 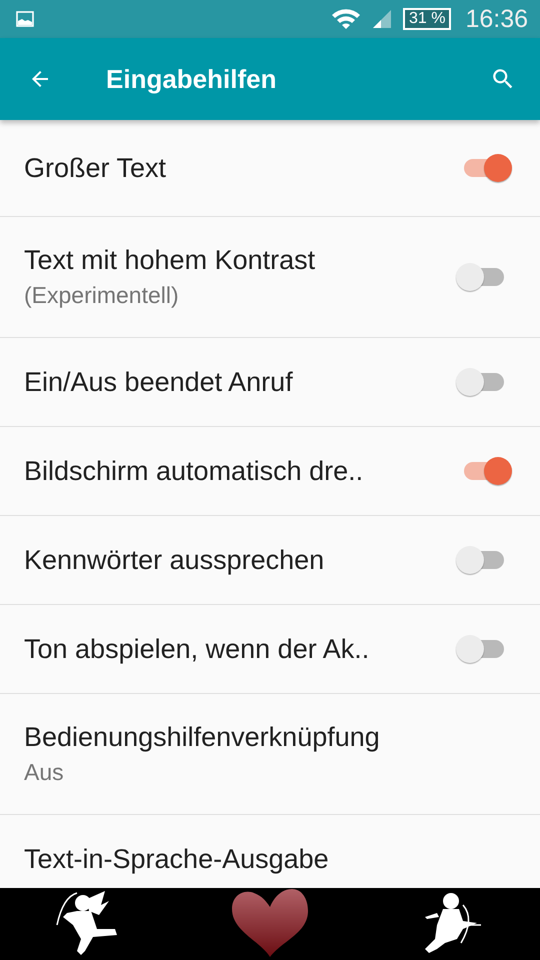 I want to click on settings-row: Bildschirm automatisch dre.., so click(x=270, y=471).